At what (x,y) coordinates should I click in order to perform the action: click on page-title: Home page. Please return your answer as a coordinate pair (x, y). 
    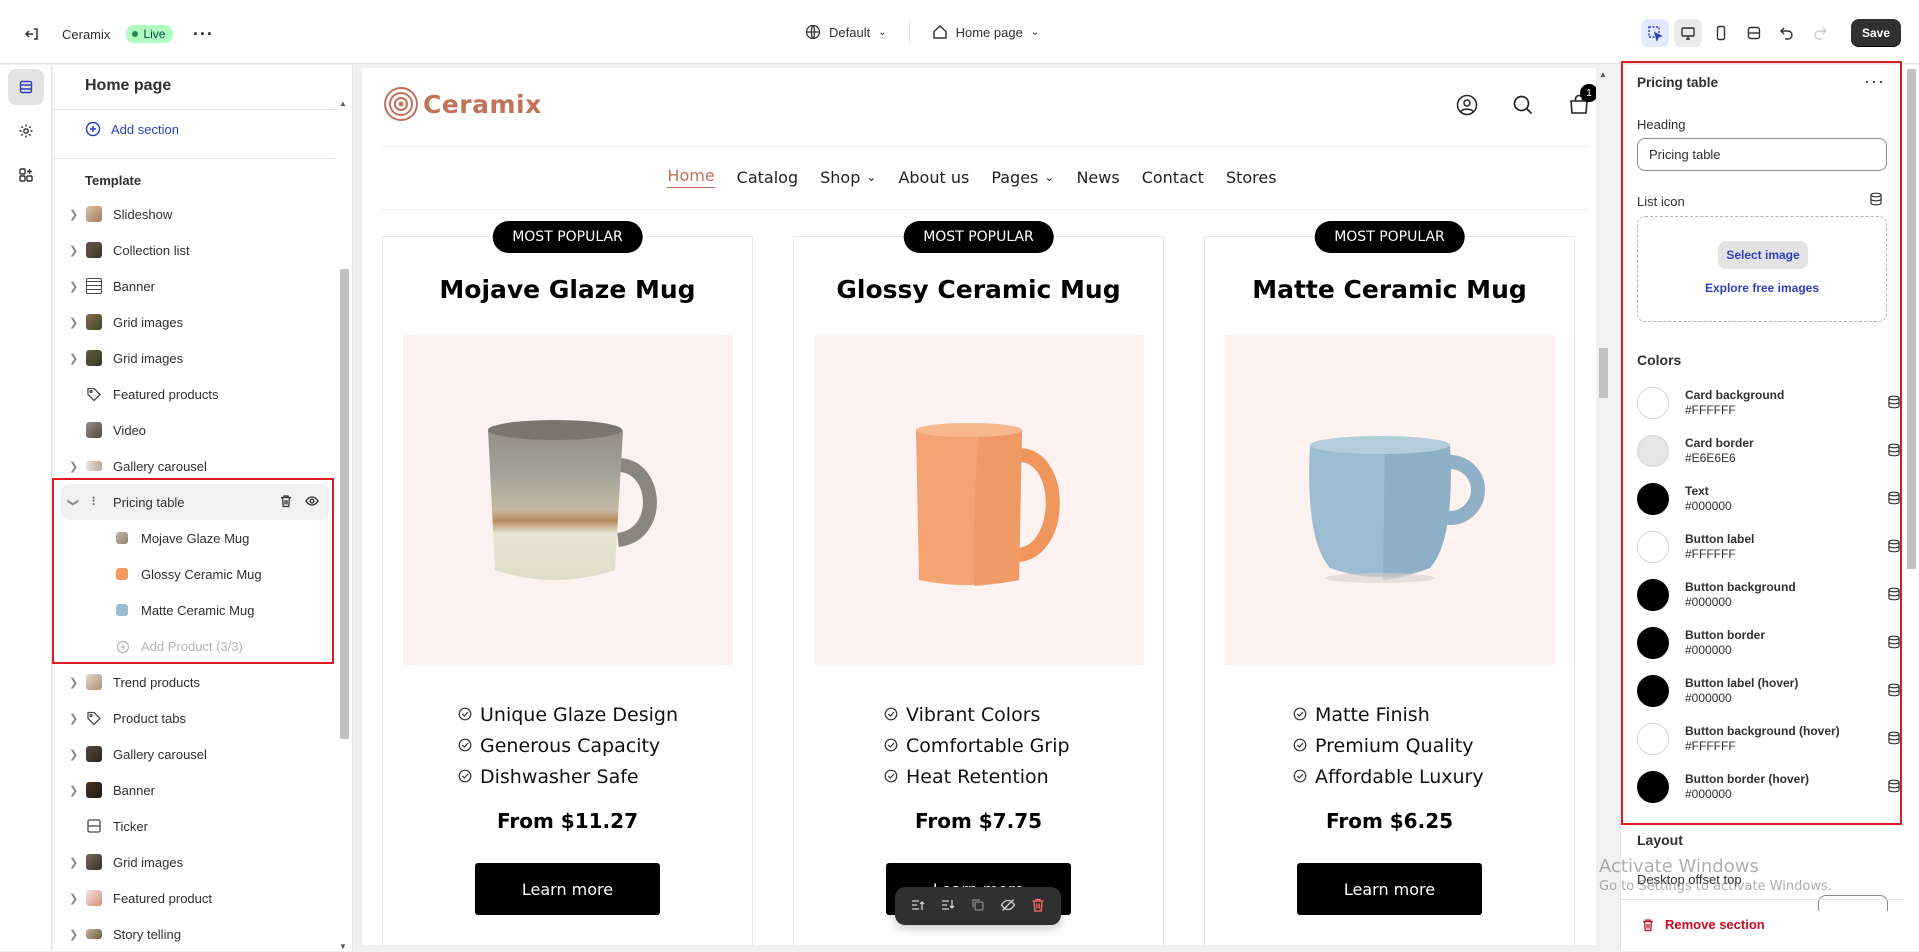
    Looking at the image, I should click on (128, 85).